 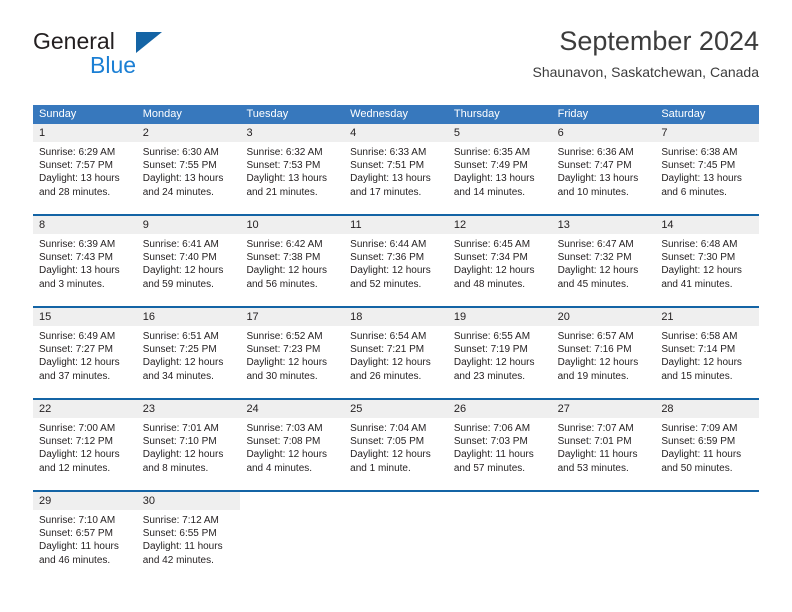 I want to click on day-number: 16, so click(x=188, y=317).